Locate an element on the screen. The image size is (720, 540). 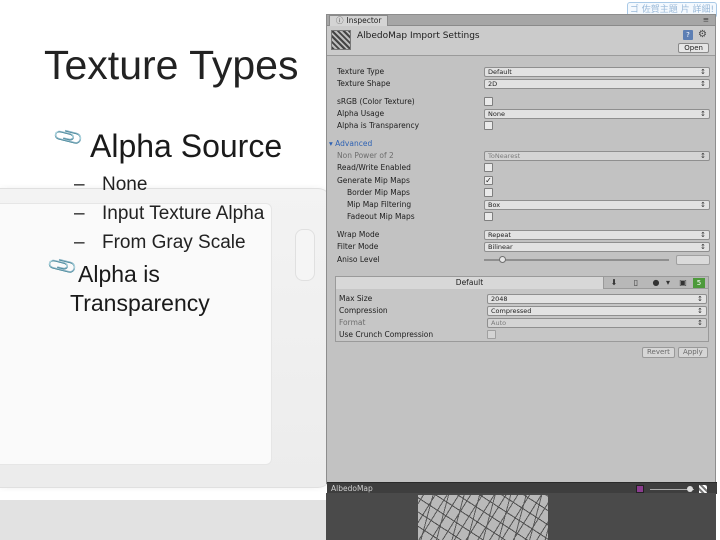
texture-shape-row: Texture Shape 2D is located at coordinates (523, 83).